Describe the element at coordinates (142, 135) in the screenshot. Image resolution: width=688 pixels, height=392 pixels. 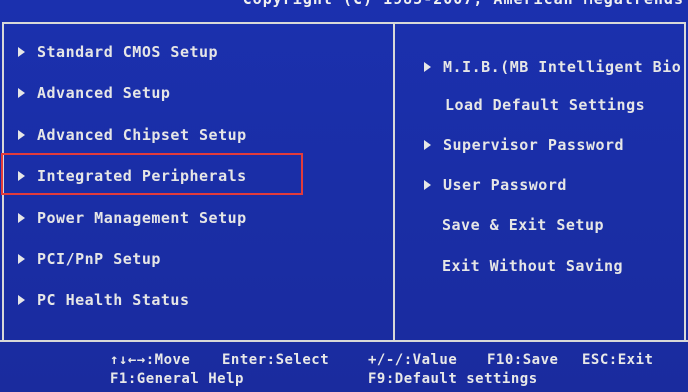
I see `menu-item-label: Advanced Chipset Setup` at that location.